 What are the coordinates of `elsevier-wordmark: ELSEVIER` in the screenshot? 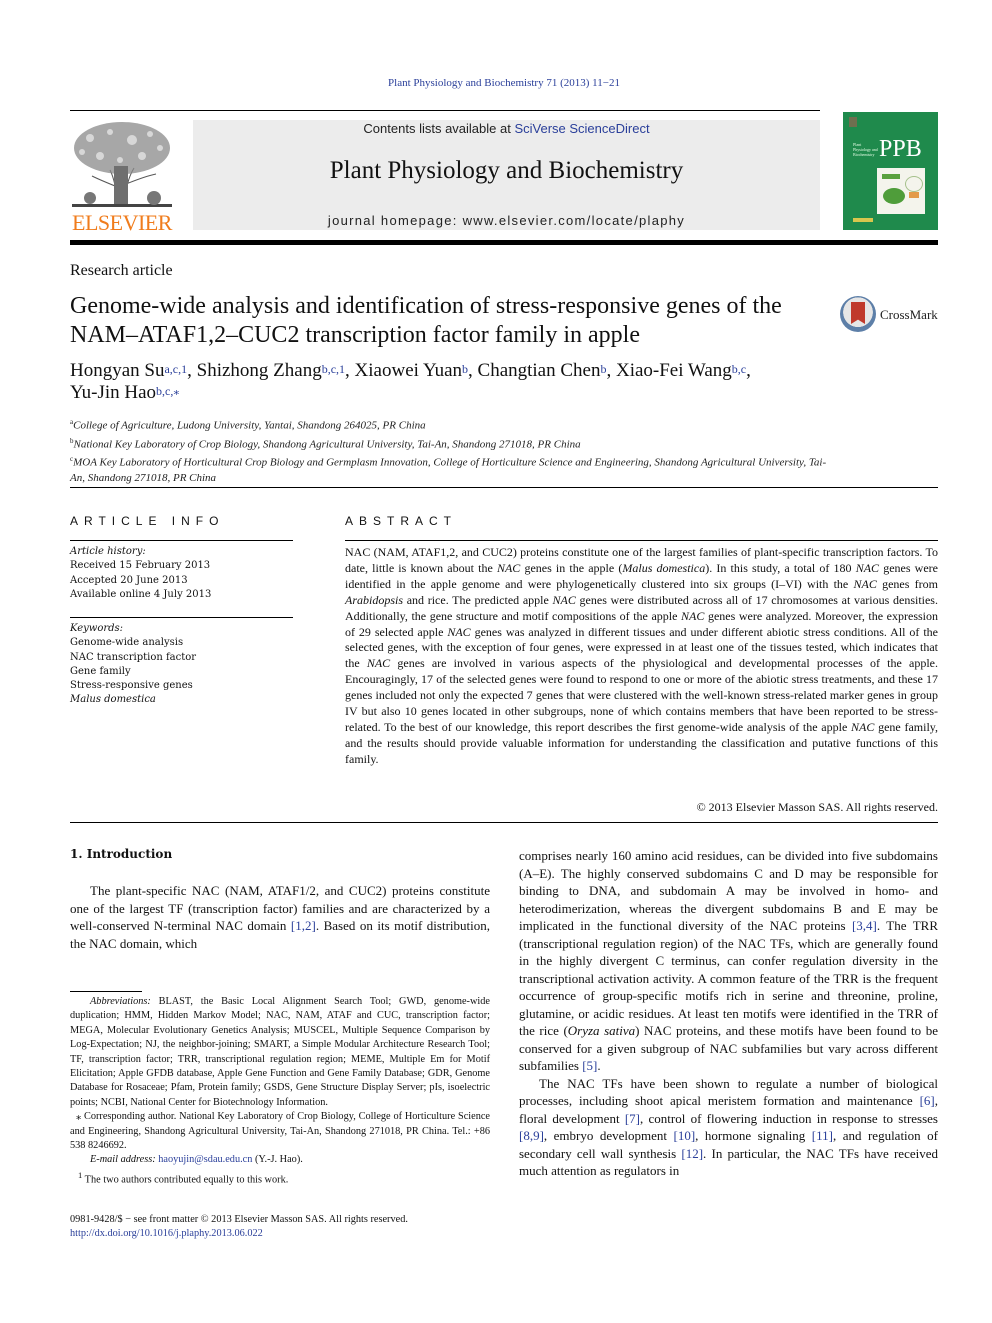 It's located at (122, 223).